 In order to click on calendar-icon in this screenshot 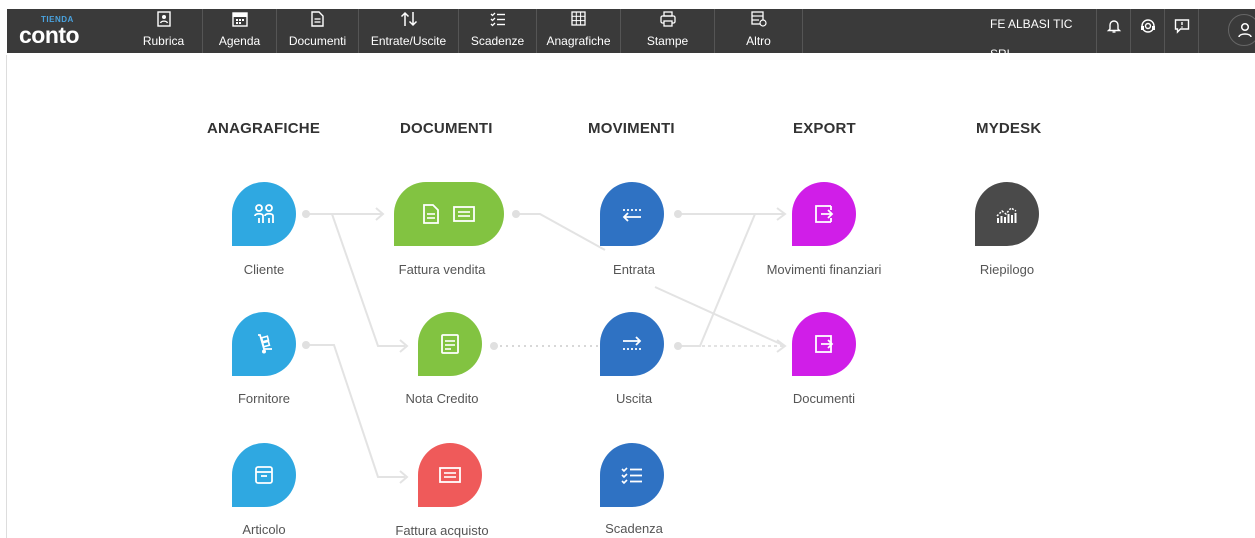, I will do `click(239, 21)`.